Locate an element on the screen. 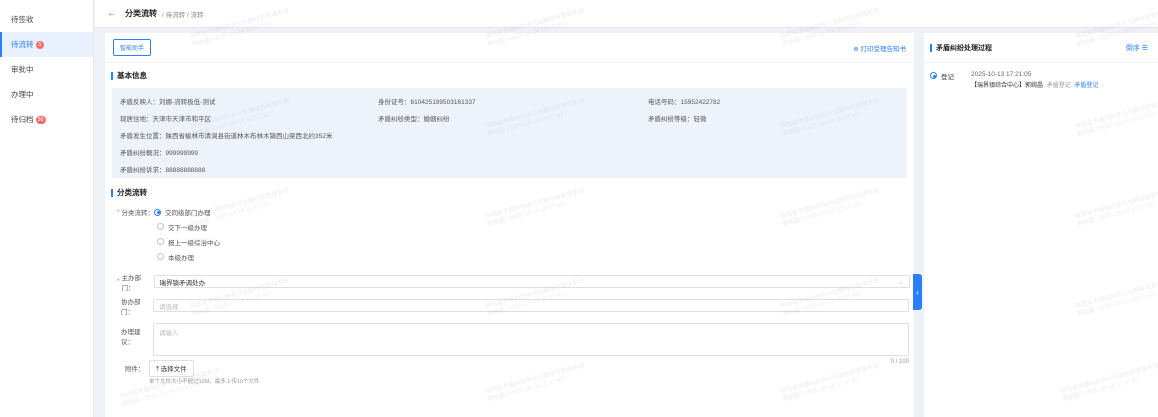 Image resolution: width=1158 pixels, height=417 pixels. sidebar-item-label: 办理中 is located at coordinates (22, 94).